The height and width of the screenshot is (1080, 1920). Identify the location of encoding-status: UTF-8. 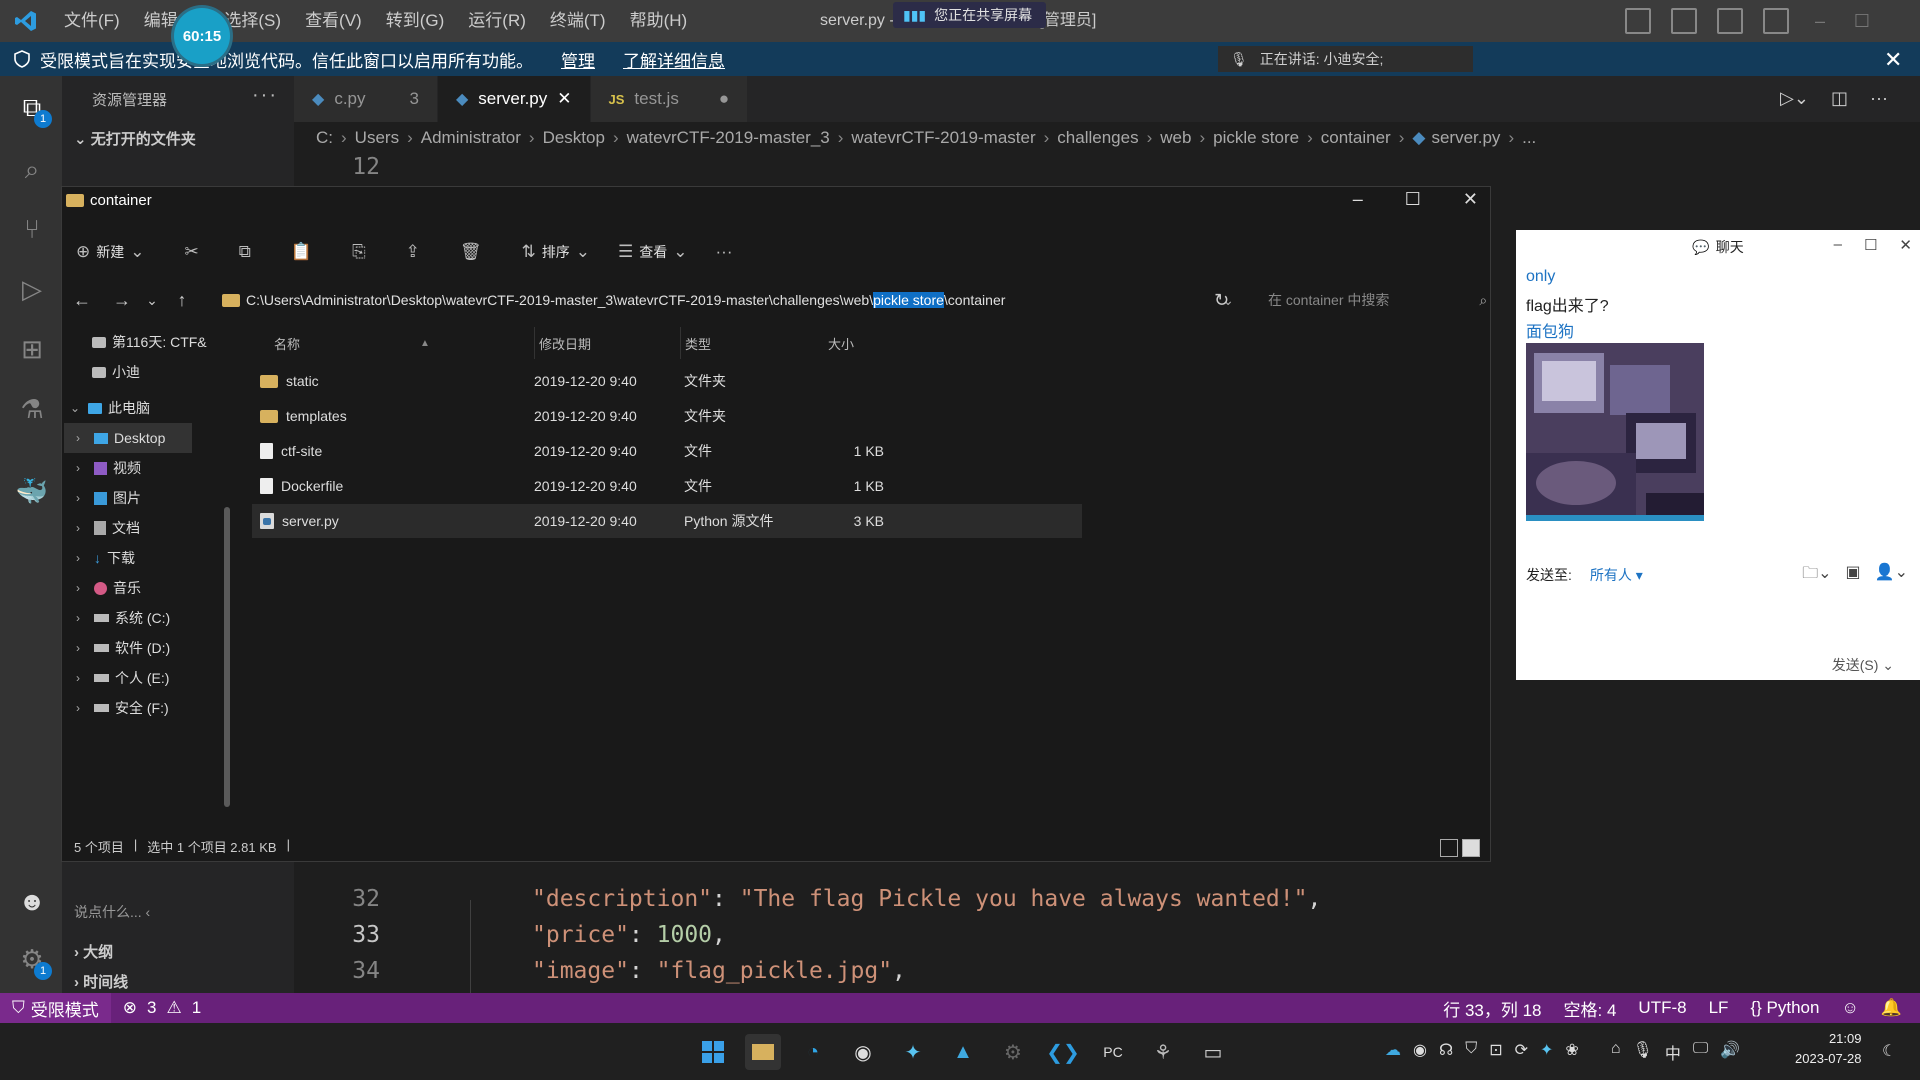
(1662, 1008).